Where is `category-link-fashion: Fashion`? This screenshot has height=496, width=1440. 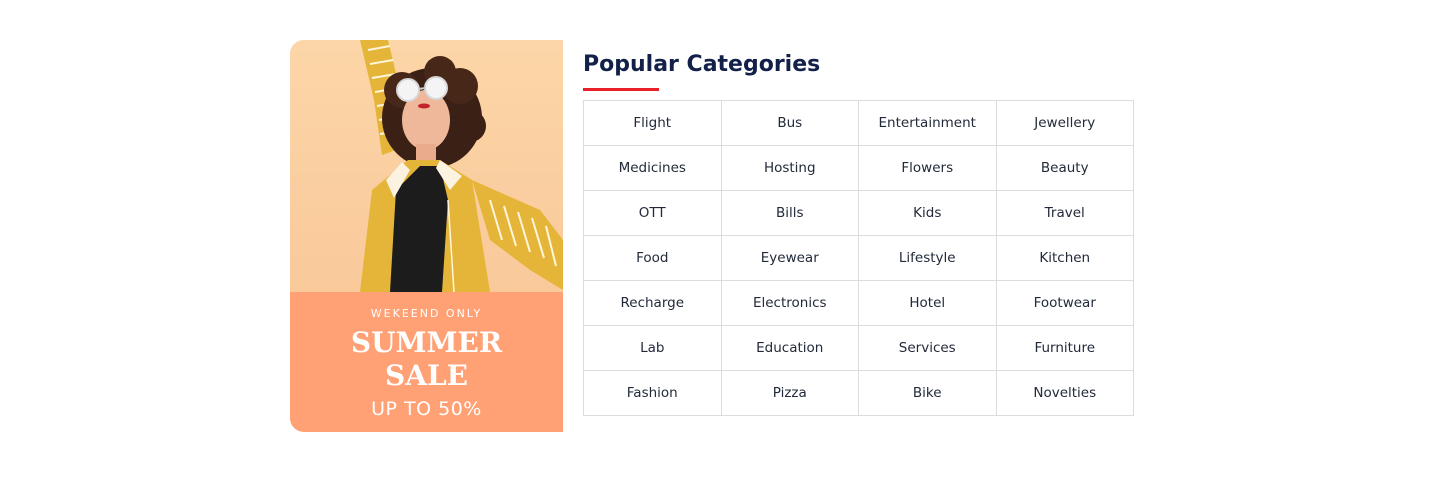 category-link-fashion: Fashion is located at coordinates (653, 393).